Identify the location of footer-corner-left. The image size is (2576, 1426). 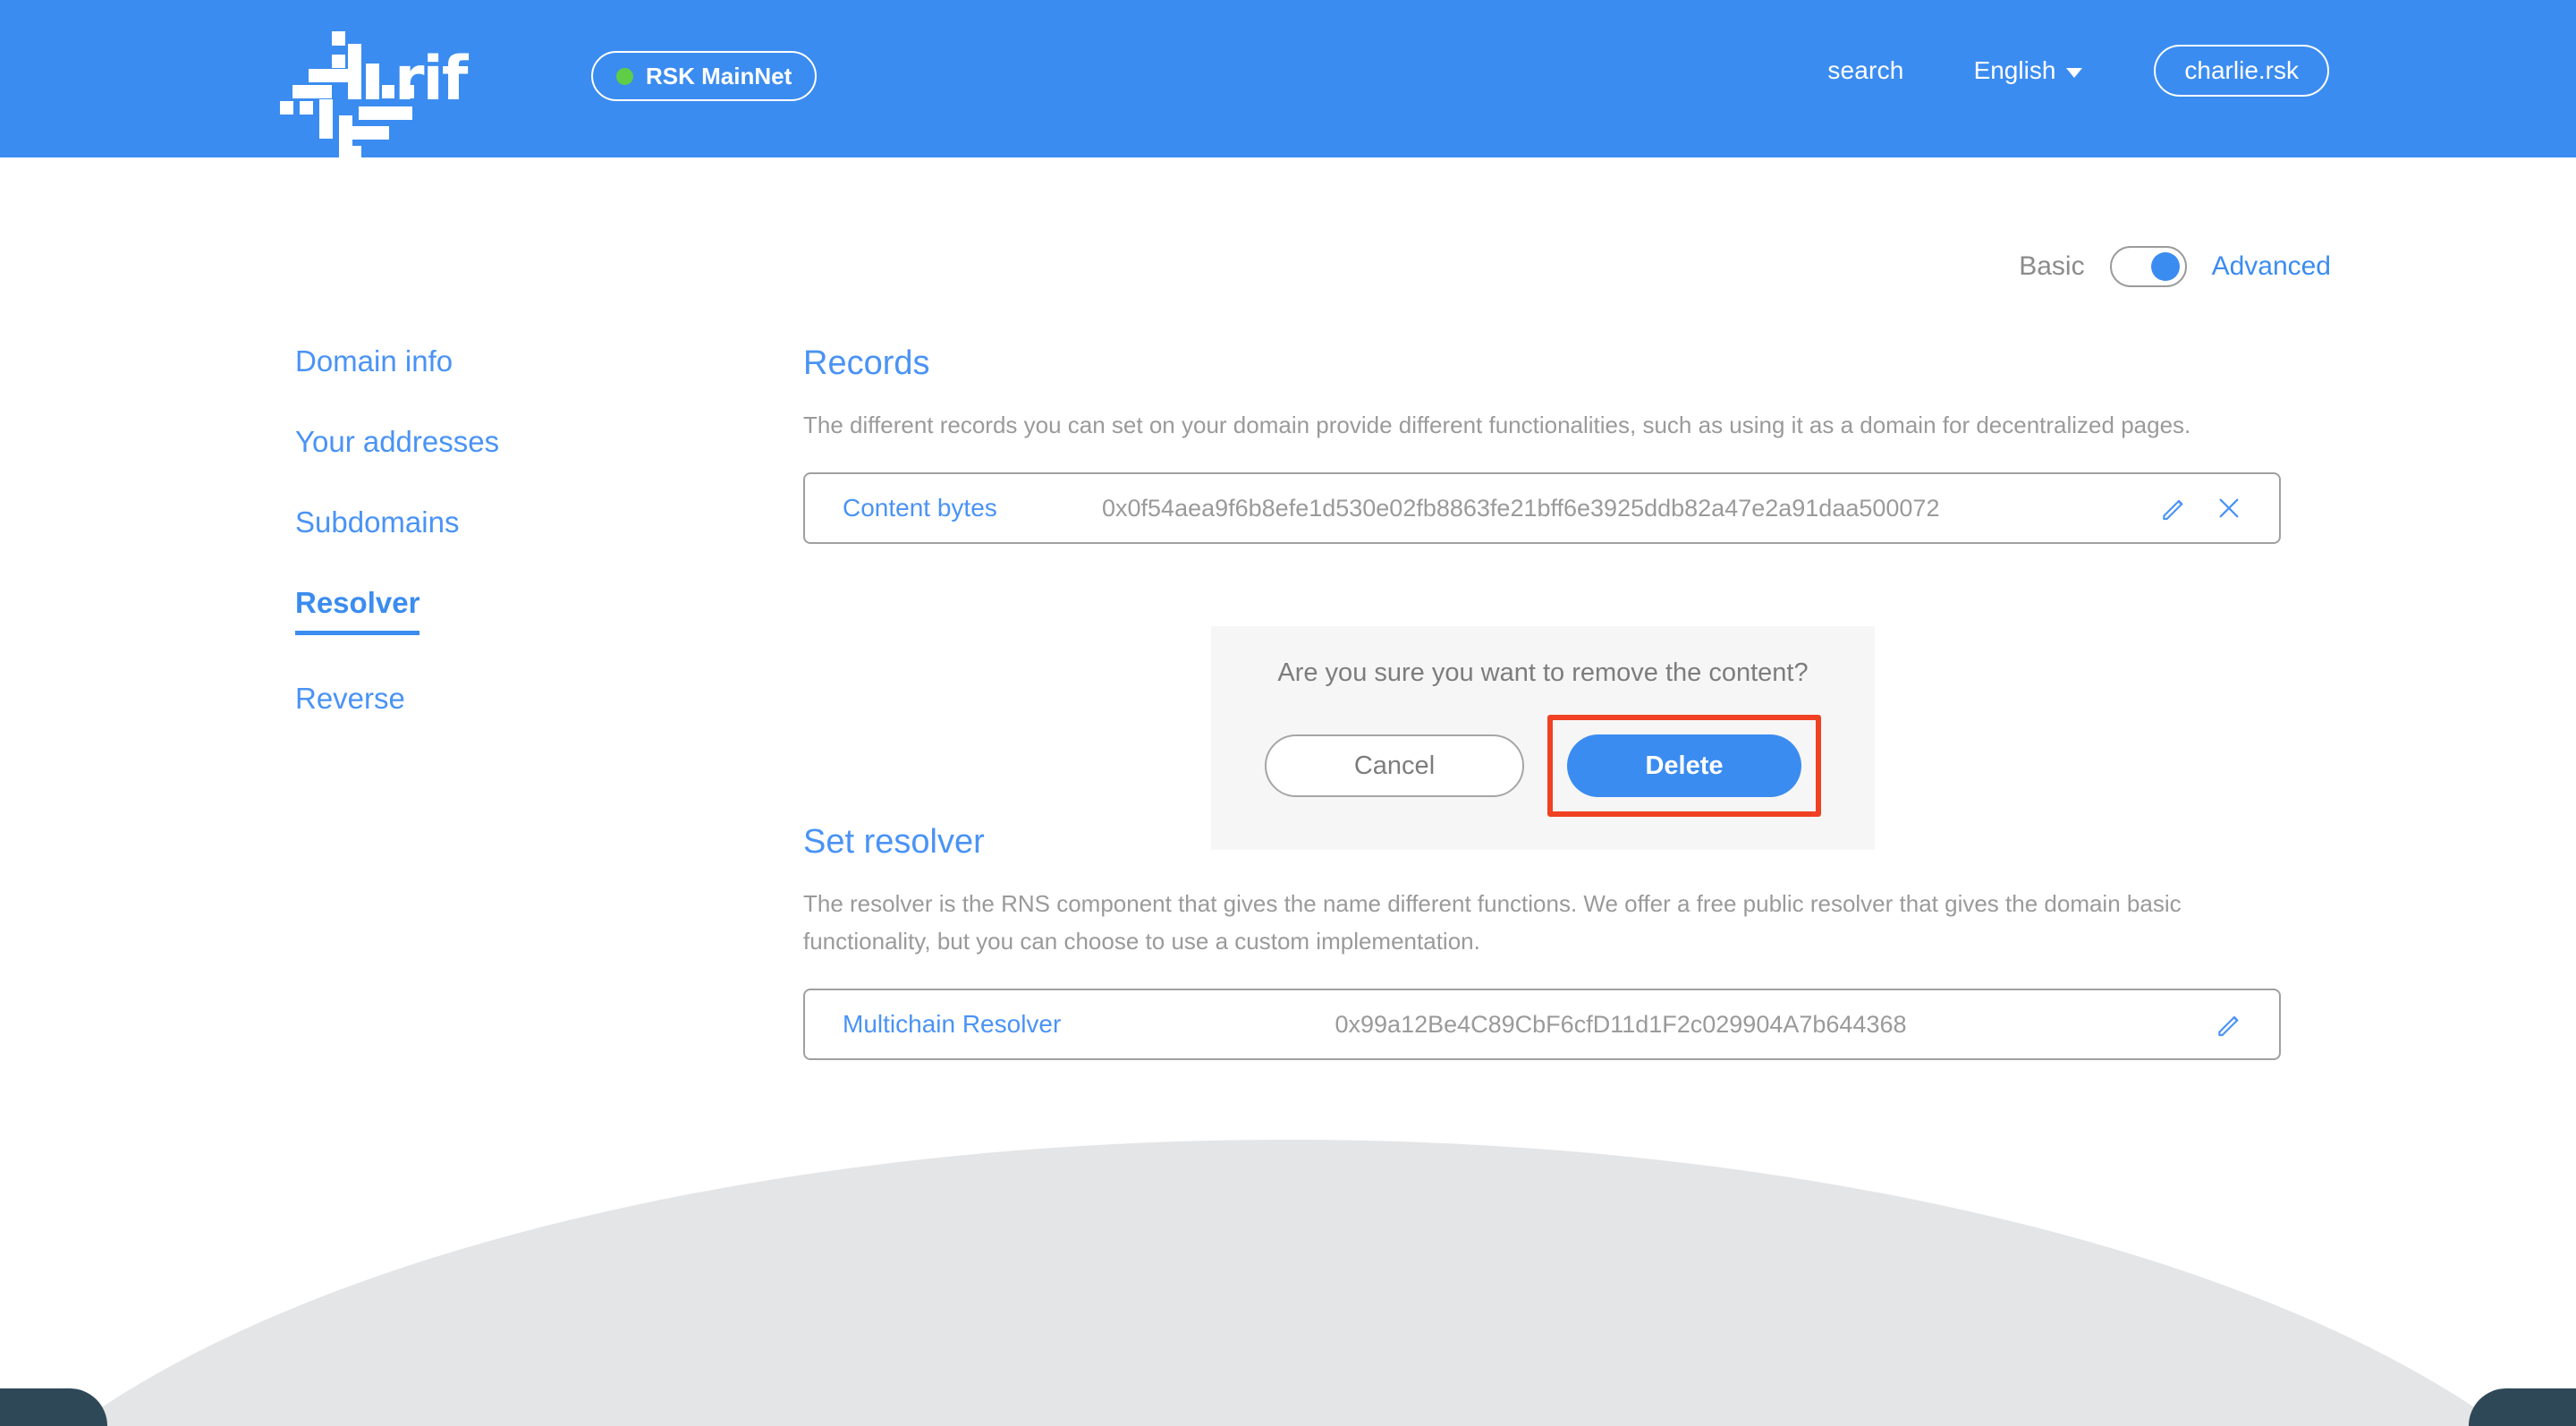
(53, 1407).